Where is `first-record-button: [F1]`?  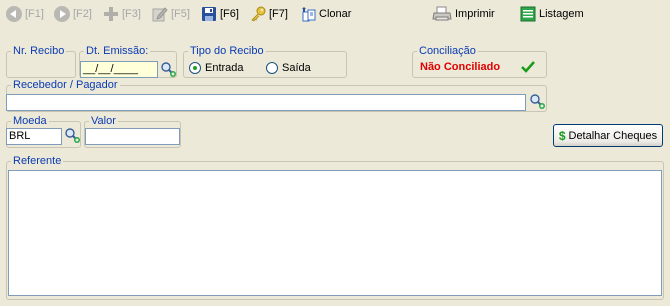
first-record-button: [F1] is located at coordinates (25, 14).